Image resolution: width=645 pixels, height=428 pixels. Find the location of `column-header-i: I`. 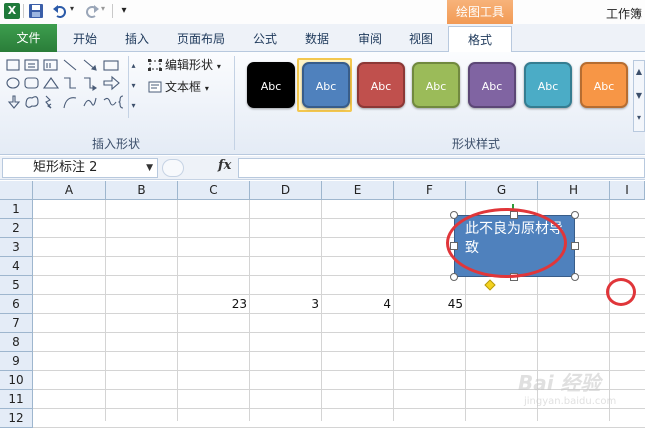

column-header-i: I is located at coordinates (627, 190).